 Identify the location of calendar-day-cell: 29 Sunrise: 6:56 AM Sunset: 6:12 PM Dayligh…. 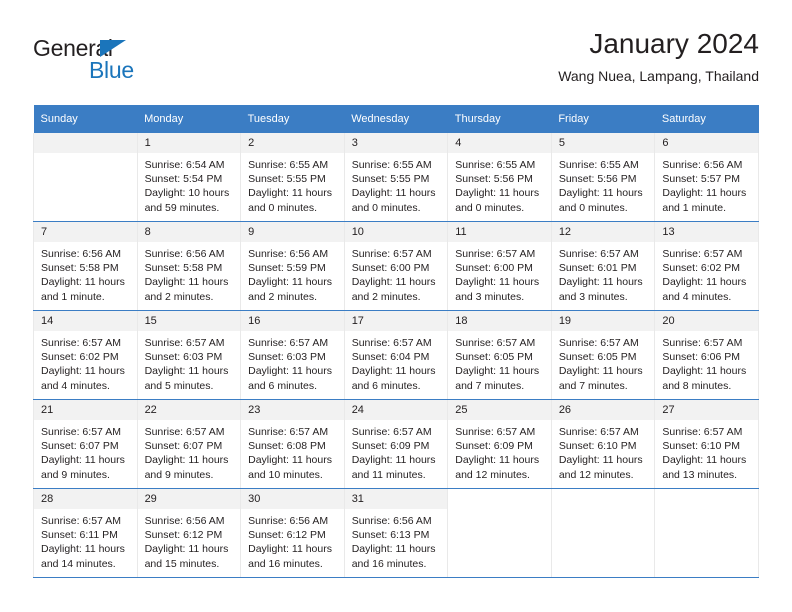
(189, 533).